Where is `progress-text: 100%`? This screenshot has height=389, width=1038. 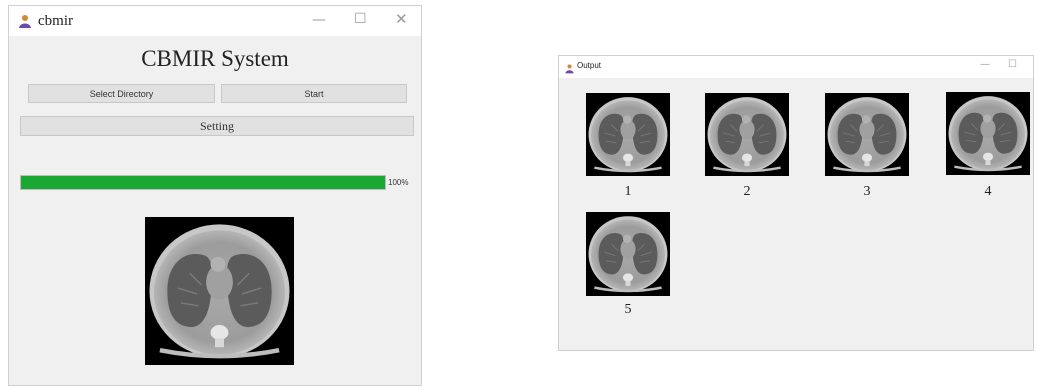
progress-text: 100% is located at coordinates (398, 182).